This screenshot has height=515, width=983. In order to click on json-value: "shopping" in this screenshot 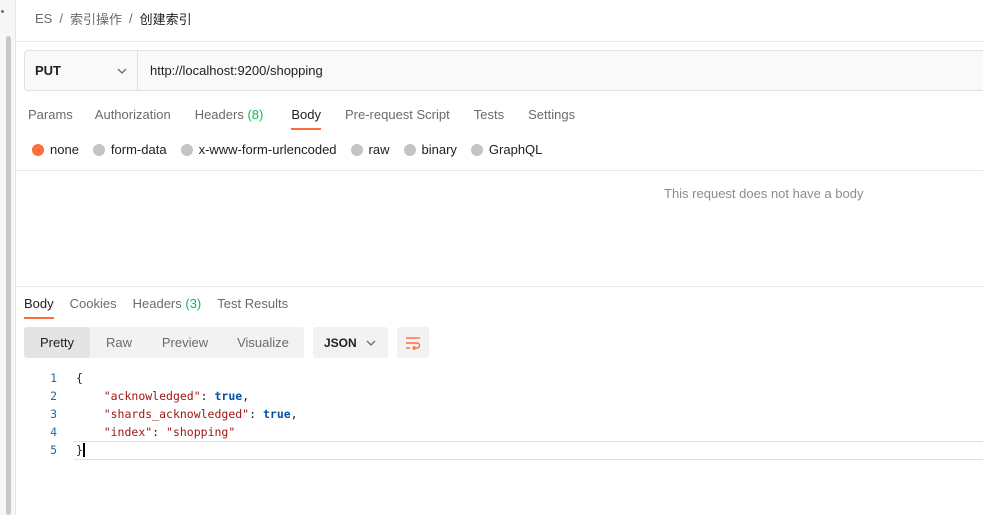, I will do `click(201, 432)`.